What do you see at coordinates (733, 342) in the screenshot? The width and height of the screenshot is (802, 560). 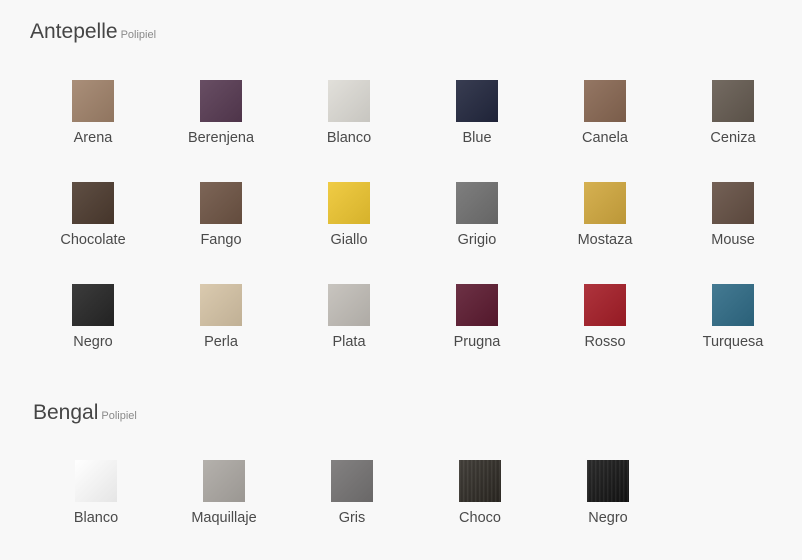 I see `swatch-label: Turquesa` at bounding box center [733, 342].